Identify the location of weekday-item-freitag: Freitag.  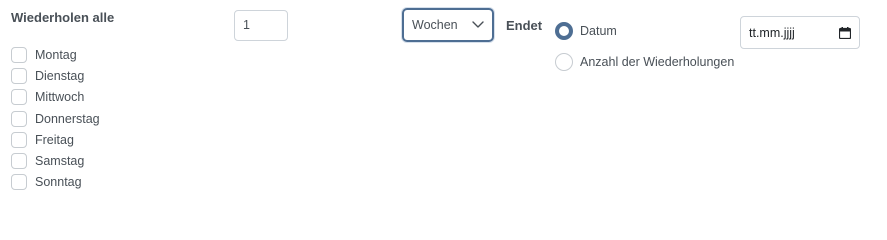
(55, 139).